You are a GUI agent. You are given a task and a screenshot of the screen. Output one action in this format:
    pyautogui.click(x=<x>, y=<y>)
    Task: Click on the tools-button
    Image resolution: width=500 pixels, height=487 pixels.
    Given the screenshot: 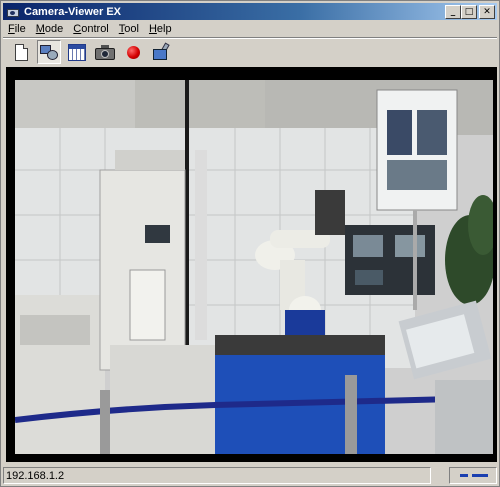 What is the action you would take?
    pyautogui.click(x=161, y=52)
    